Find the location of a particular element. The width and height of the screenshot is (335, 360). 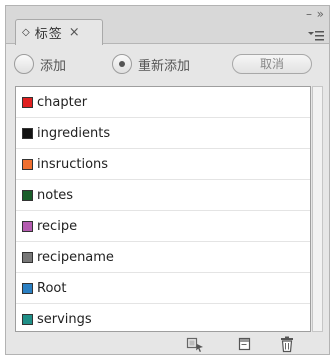

trash-icon is located at coordinates (287, 344).